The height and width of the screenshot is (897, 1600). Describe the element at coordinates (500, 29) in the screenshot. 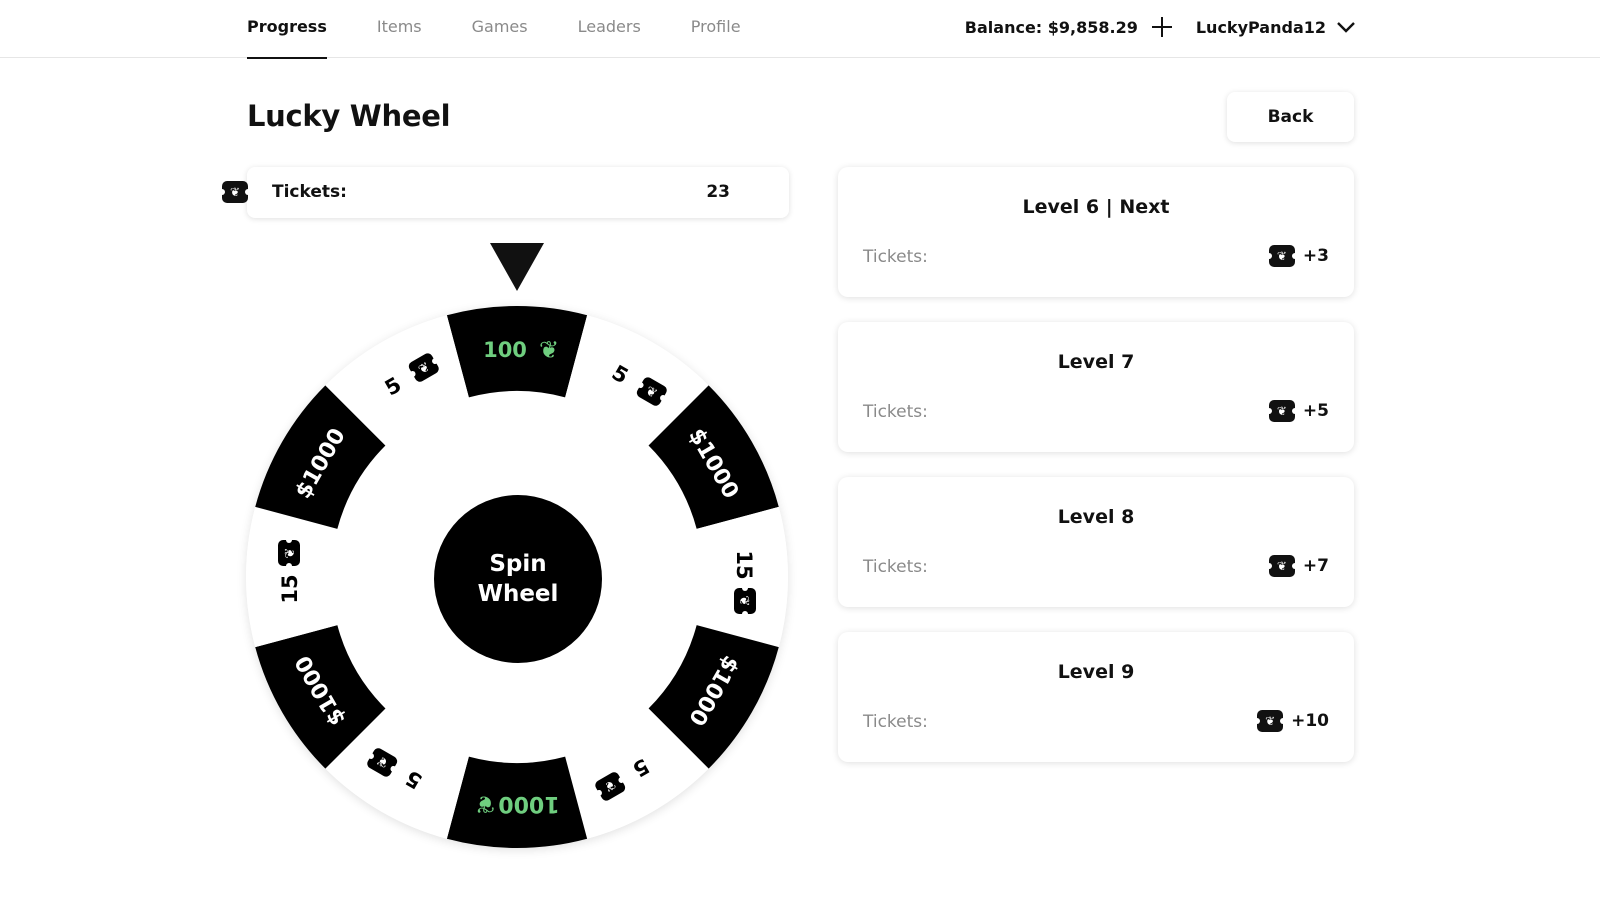

I see `nav-games: Games` at that location.